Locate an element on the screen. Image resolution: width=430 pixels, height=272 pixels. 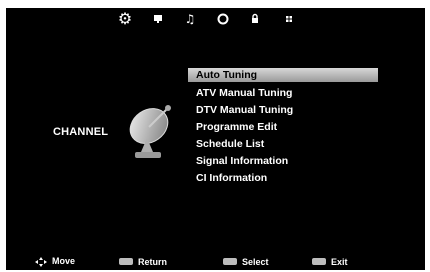
satellite-dish-icon is located at coordinates (150, 131).